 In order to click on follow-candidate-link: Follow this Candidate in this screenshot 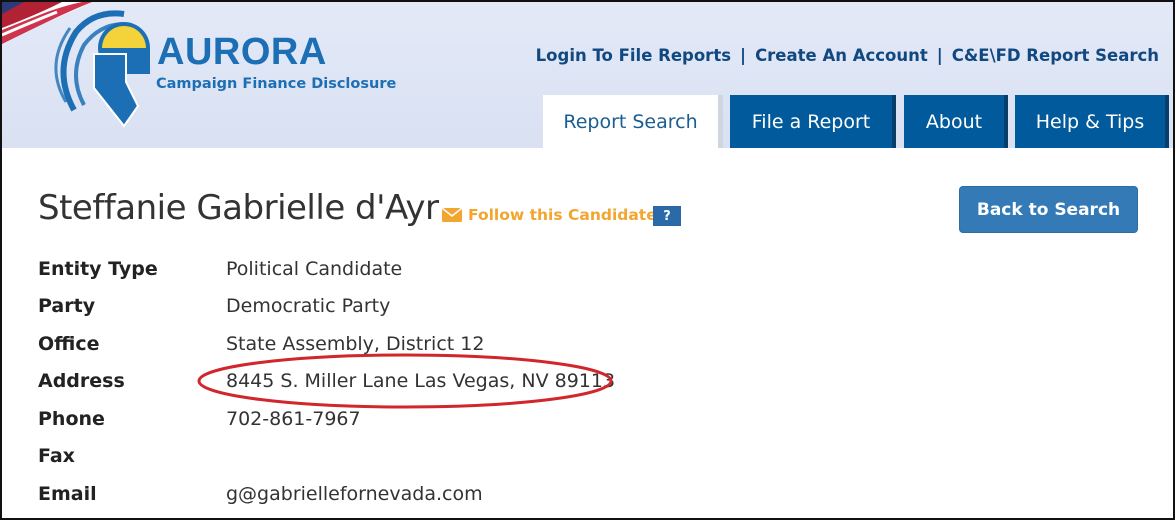, I will do `click(549, 215)`.